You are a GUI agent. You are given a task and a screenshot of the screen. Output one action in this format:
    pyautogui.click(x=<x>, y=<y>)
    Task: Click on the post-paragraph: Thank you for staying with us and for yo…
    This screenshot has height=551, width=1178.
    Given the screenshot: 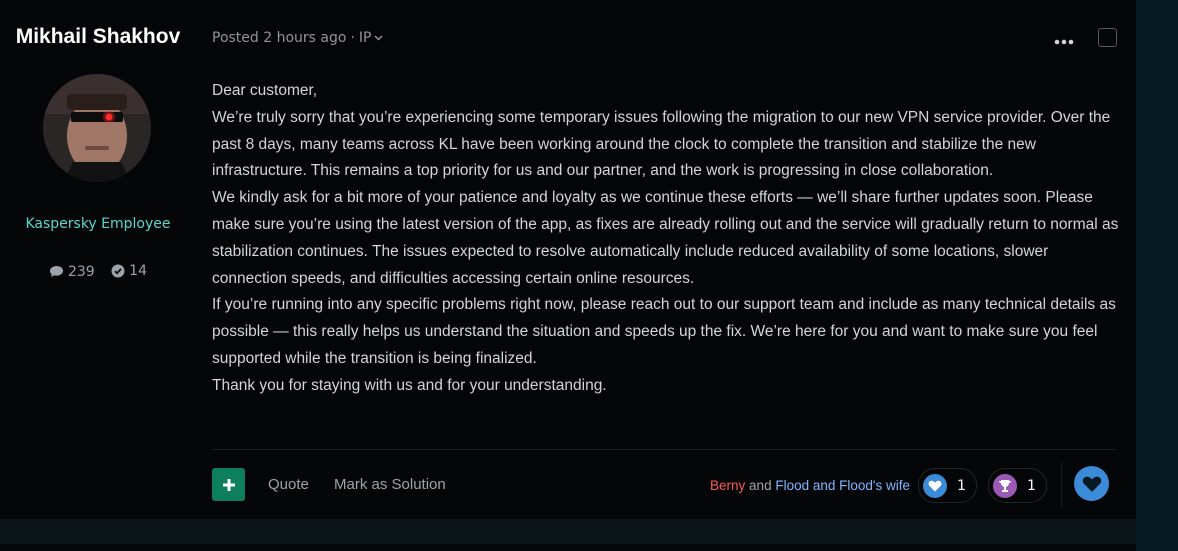 What is the action you would take?
    pyautogui.click(x=409, y=385)
    